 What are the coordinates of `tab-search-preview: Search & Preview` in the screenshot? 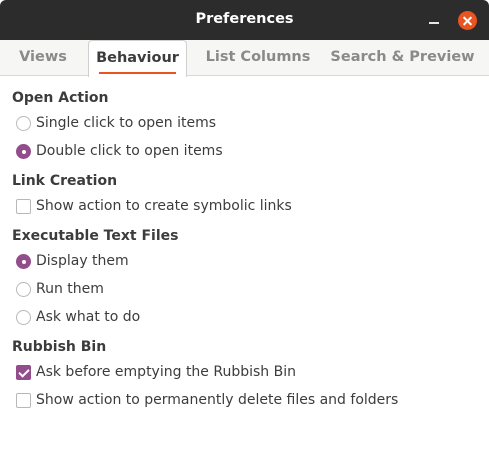 It's located at (402, 58).